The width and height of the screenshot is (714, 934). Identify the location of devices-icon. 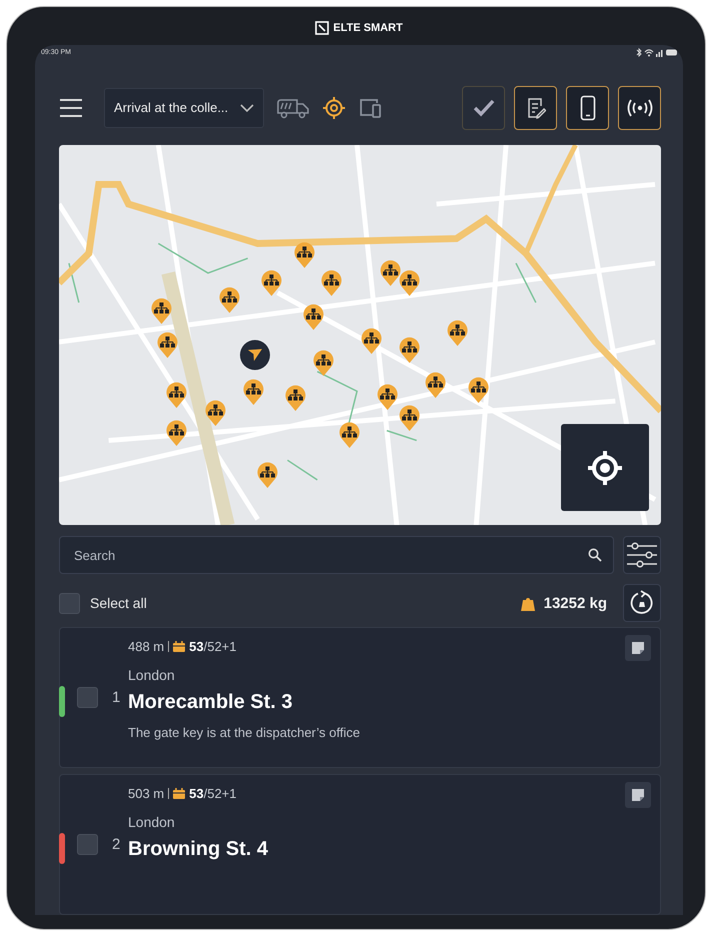
(370, 107).